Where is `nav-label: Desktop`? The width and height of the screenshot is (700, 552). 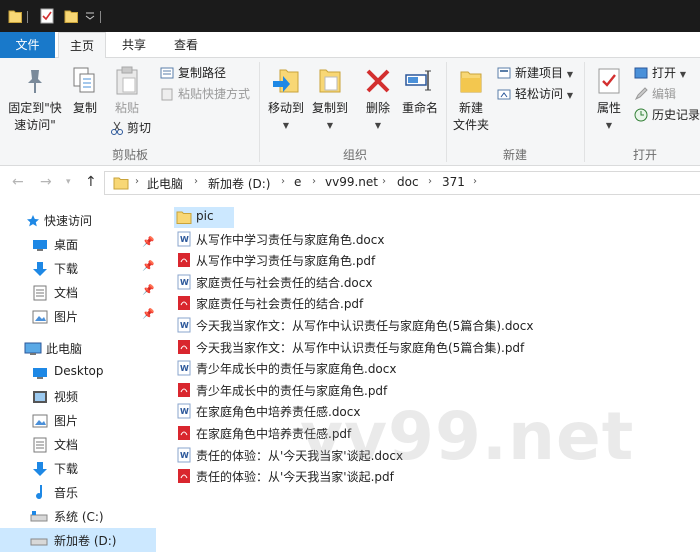
nav-label: Desktop is located at coordinates (79, 371).